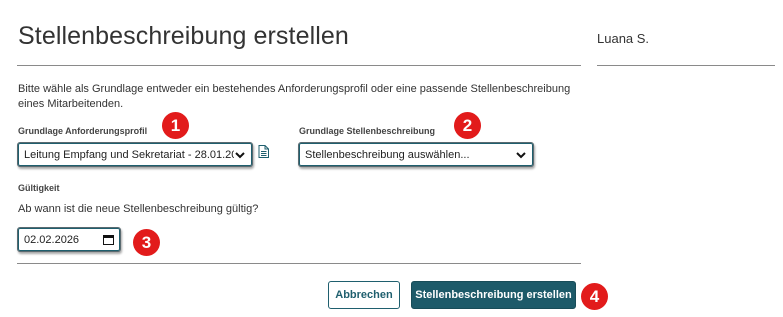 This screenshot has height=317, width=783. I want to click on document-icon, so click(263, 151).